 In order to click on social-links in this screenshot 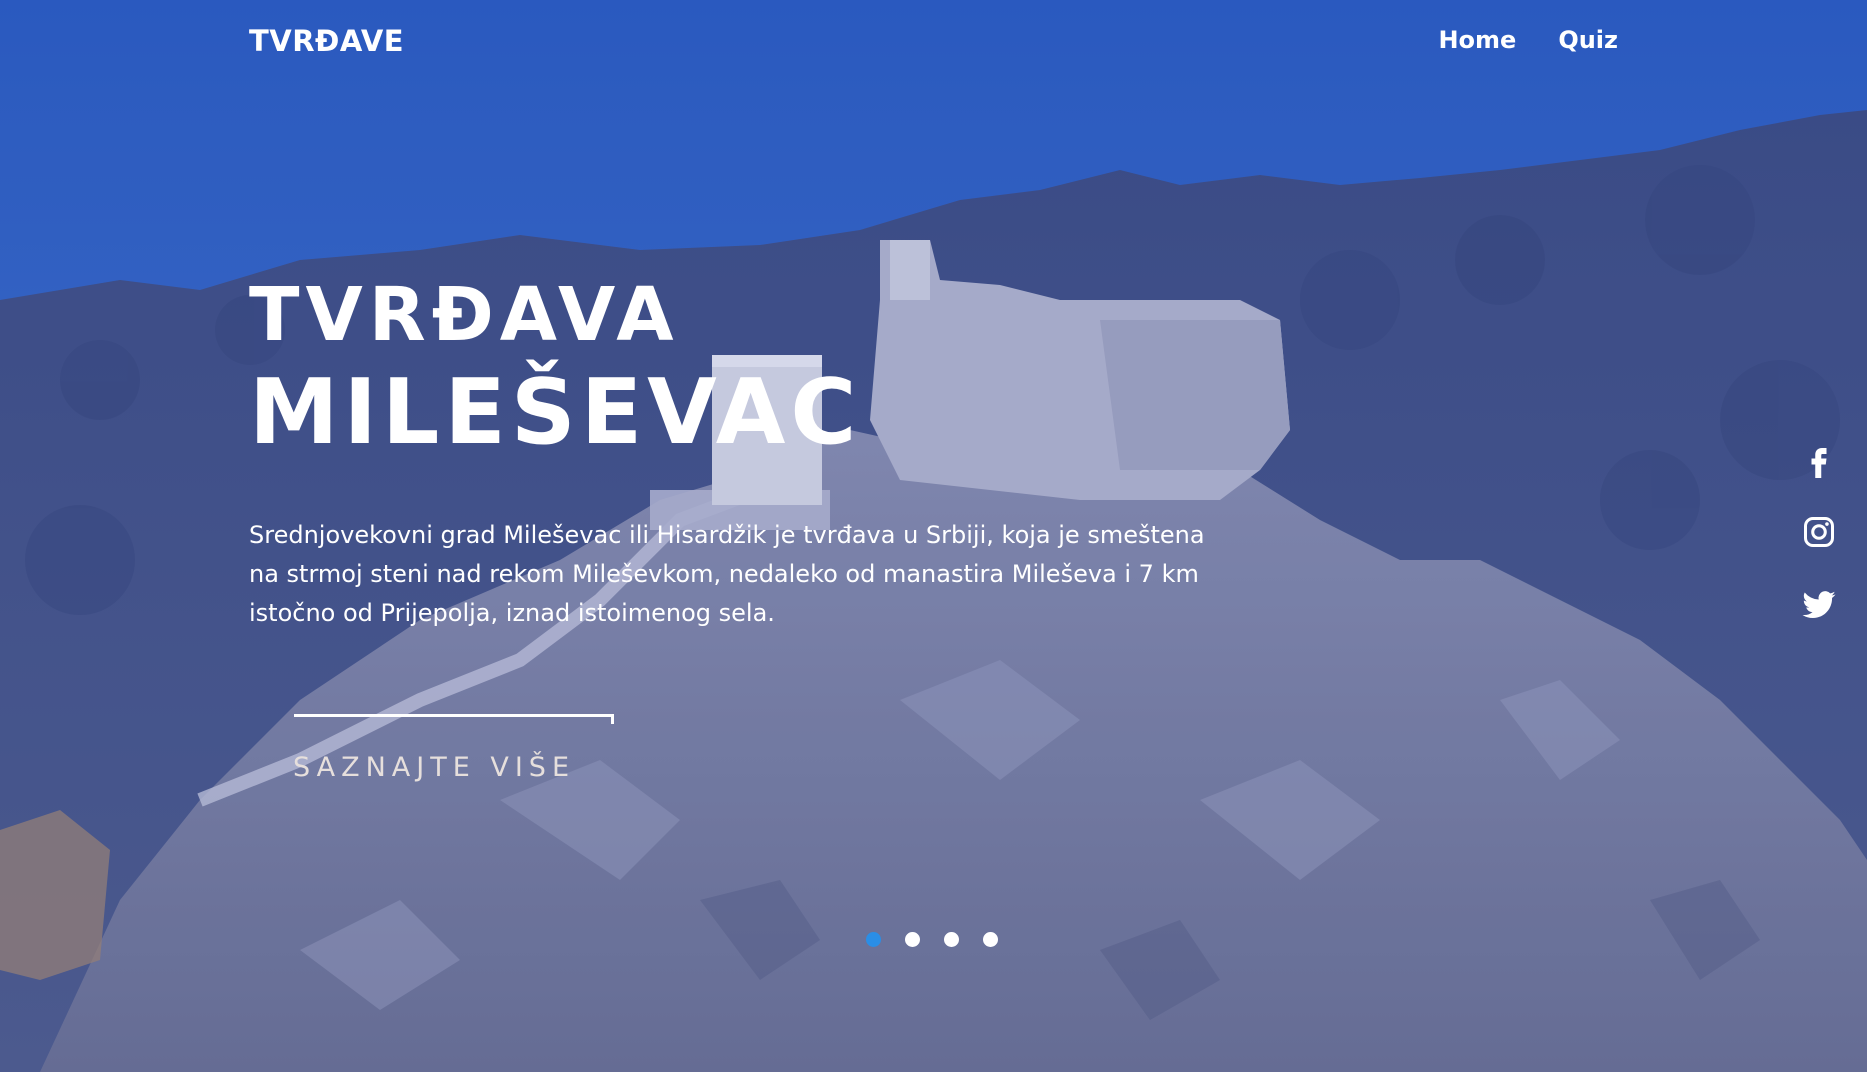, I will do `click(1819, 532)`.